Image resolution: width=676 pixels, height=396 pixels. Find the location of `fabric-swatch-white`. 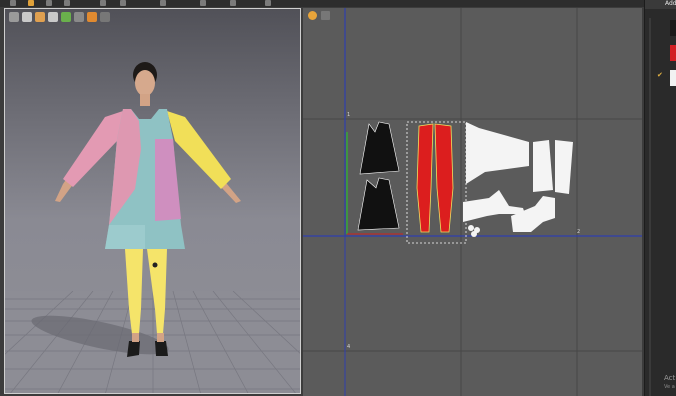

fabric-swatch-white is located at coordinates (673, 78).